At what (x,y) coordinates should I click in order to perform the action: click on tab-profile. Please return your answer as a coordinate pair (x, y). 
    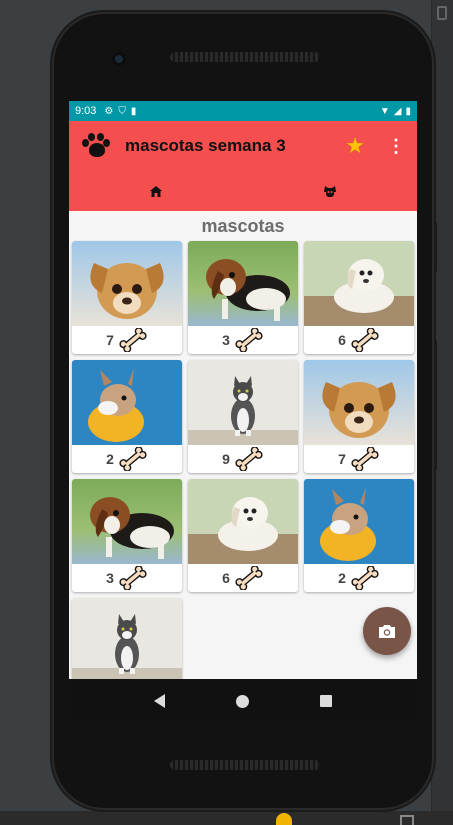
    Looking at the image, I should click on (330, 191).